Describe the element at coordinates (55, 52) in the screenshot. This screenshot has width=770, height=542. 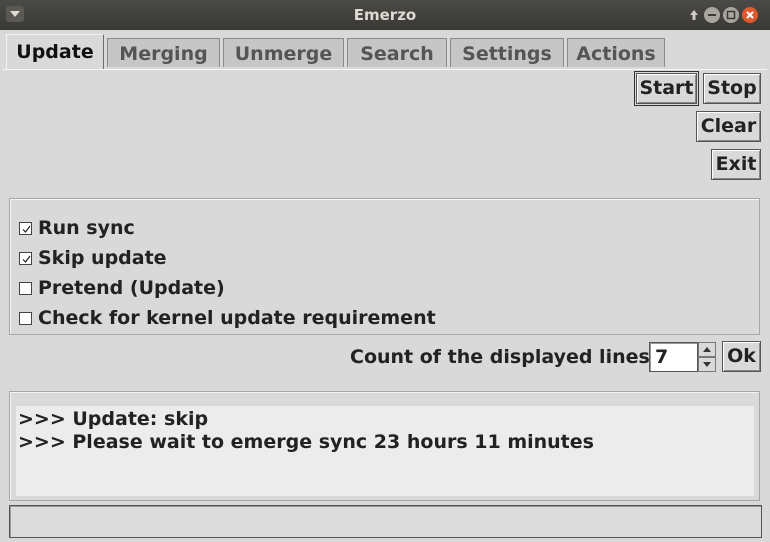
I see `tab-update: Update` at that location.